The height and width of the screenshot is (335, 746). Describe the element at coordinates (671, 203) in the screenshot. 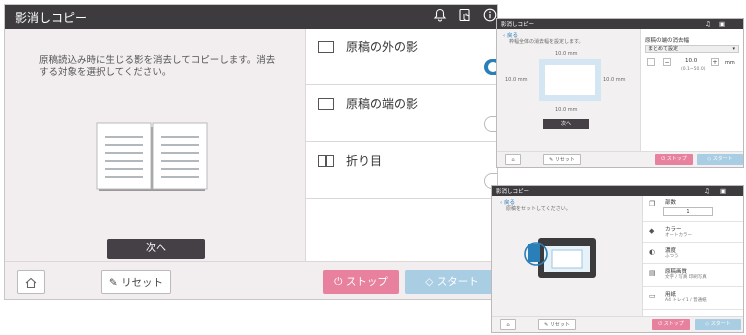

I see `item-title: 部数` at that location.